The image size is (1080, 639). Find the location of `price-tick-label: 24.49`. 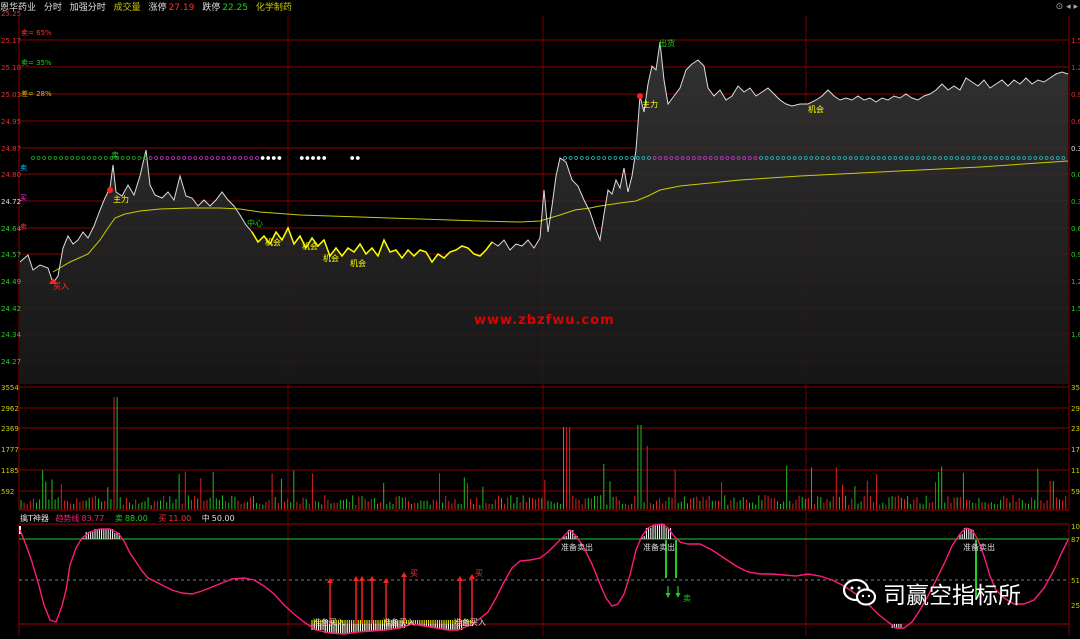

price-tick-label: 24.49 is located at coordinates (11, 282).